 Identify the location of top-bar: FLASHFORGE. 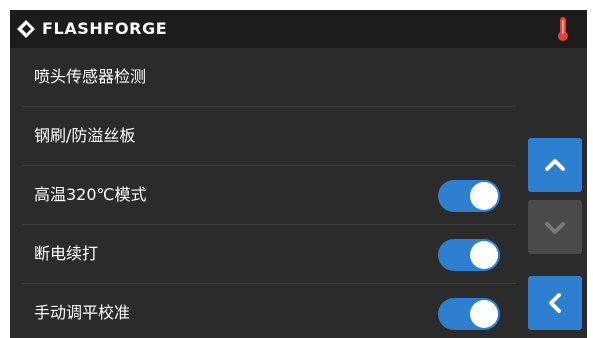
(298, 29).